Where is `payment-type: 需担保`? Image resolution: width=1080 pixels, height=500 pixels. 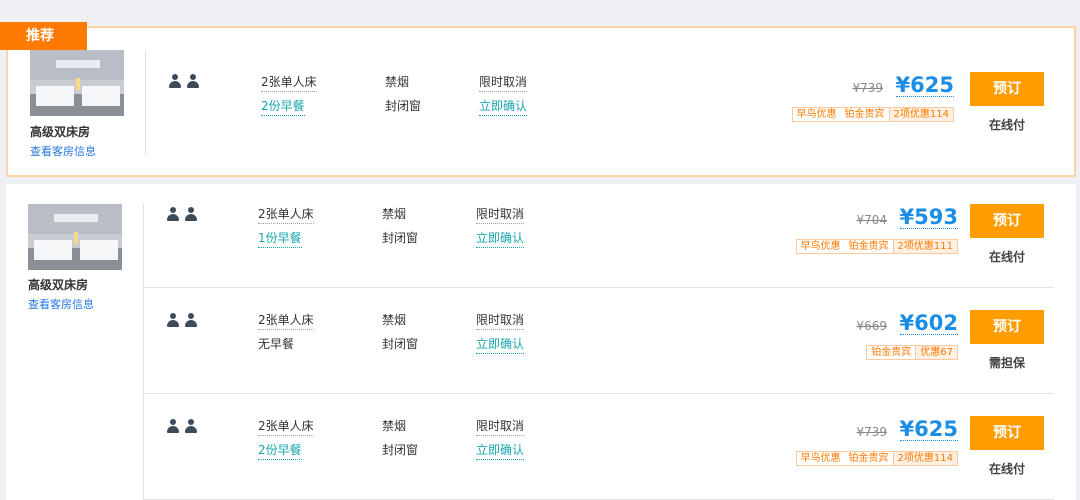
payment-type: 需担保 is located at coordinates (1006, 363).